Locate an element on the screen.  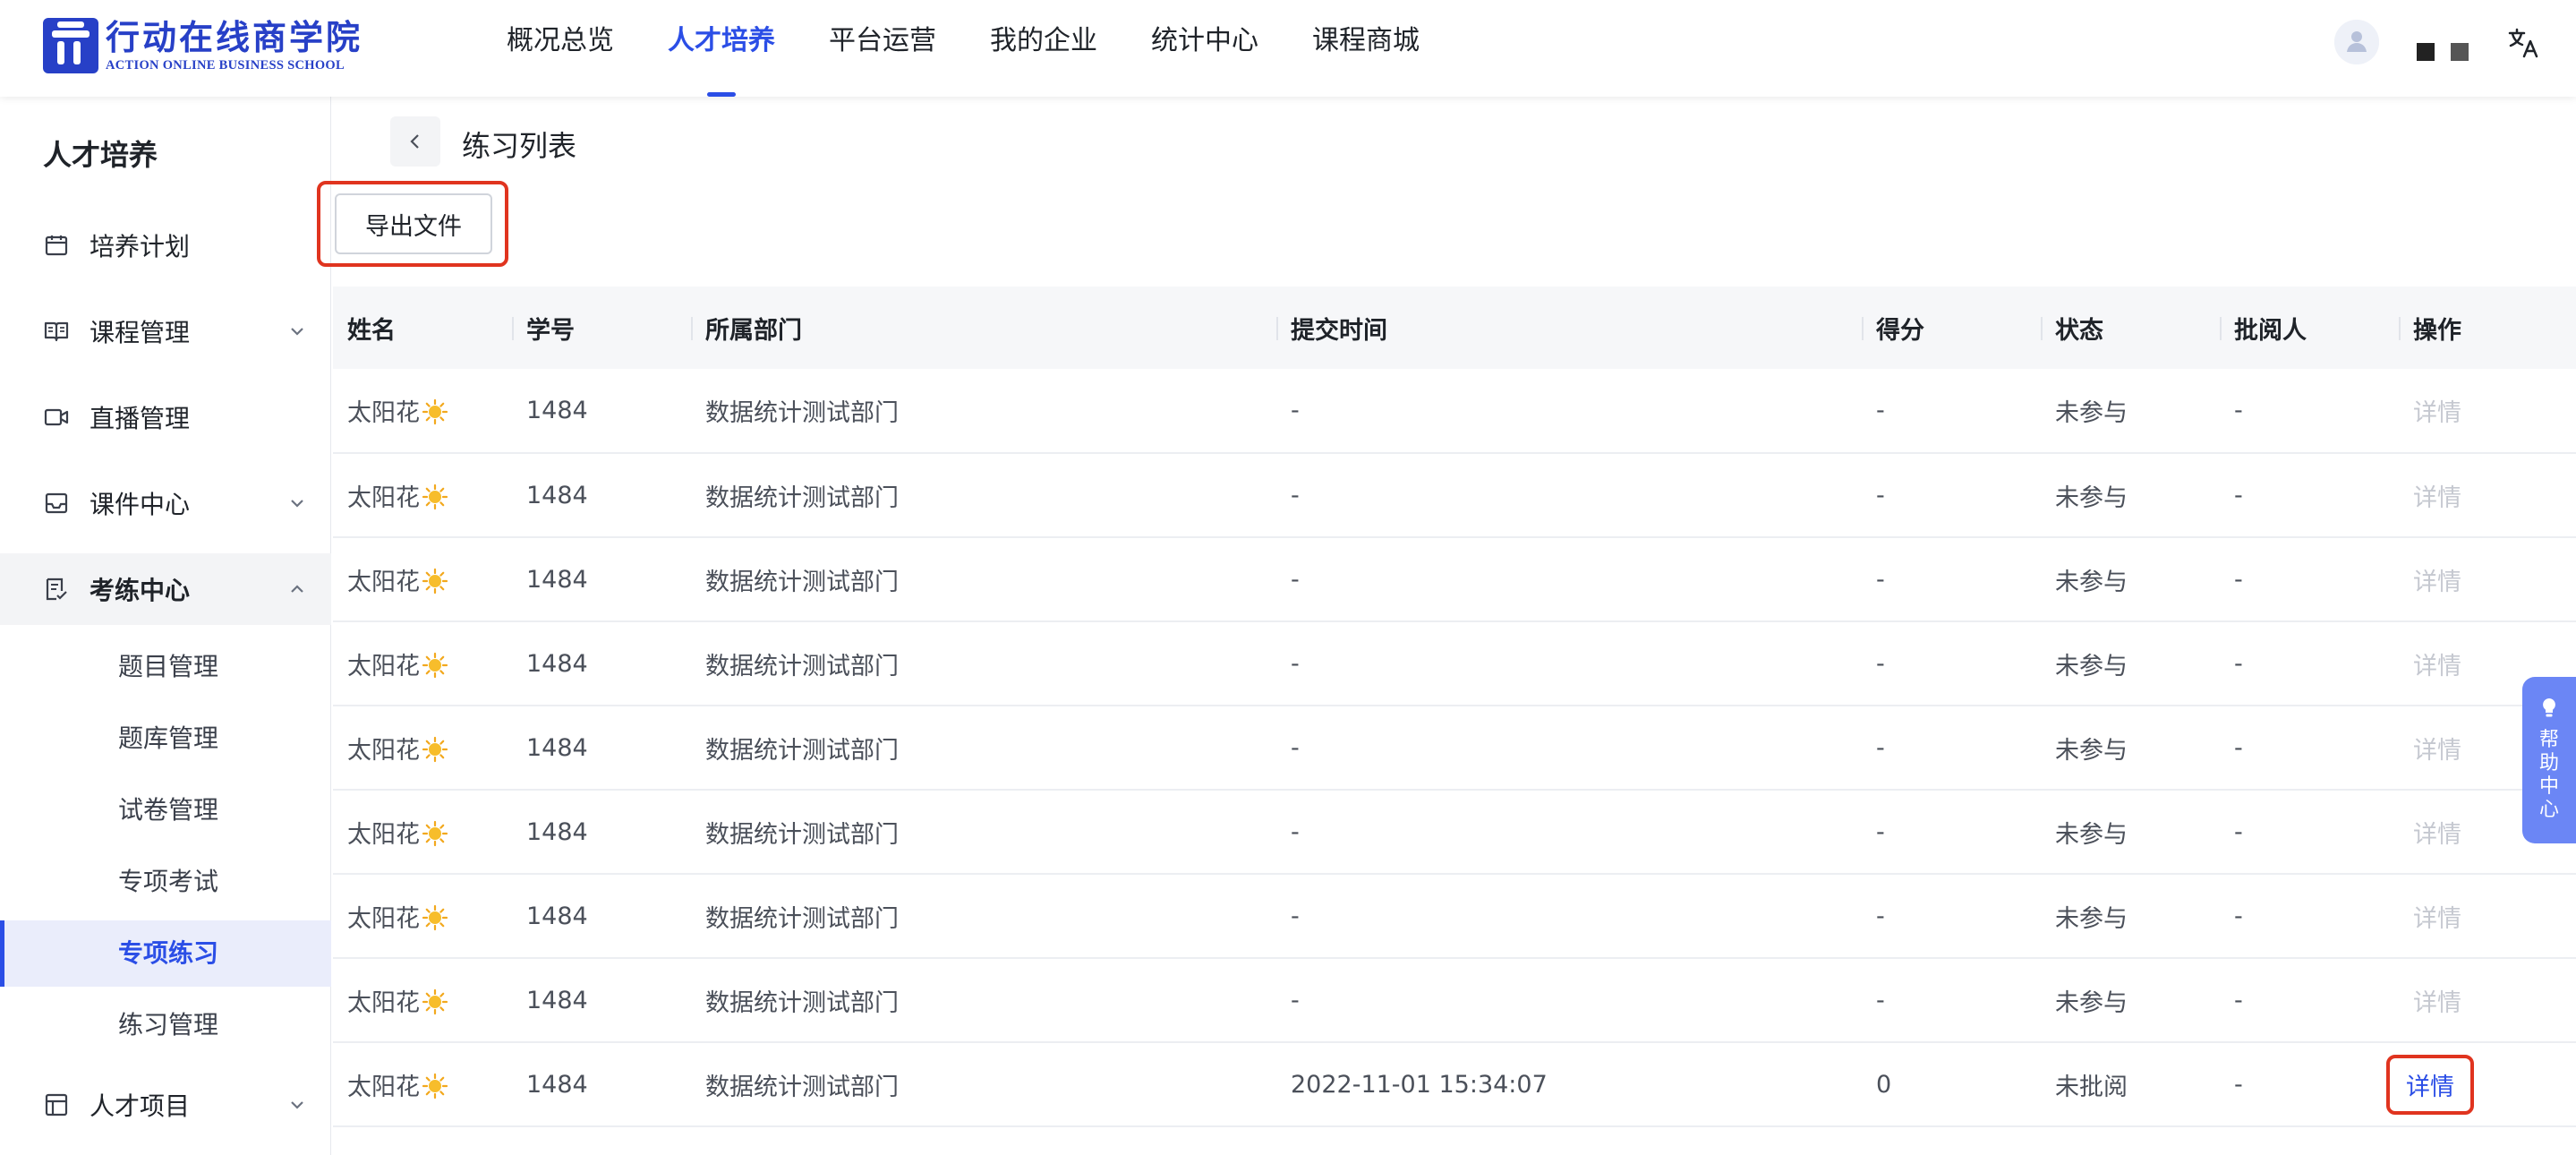
brand-name-cn: 行动在线商学院 is located at coordinates (234, 37).